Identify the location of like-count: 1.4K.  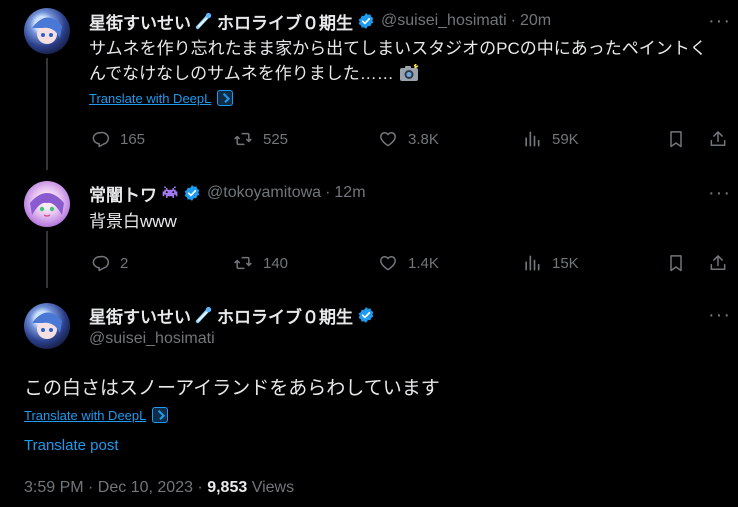
(423, 263).